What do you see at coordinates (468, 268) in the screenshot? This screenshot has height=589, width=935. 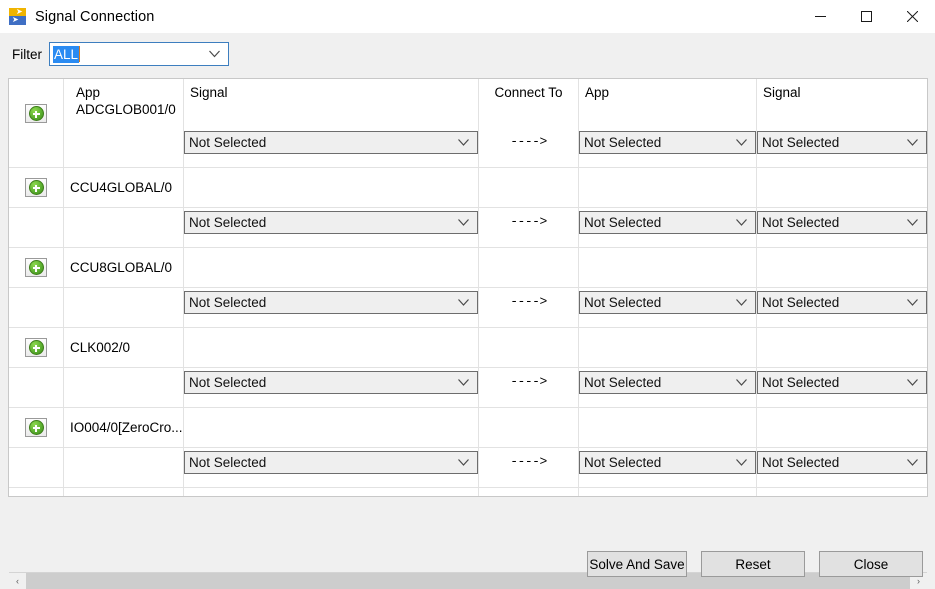 I see `app-group-row: CCU8GLOBAL/0` at bounding box center [468, 268].